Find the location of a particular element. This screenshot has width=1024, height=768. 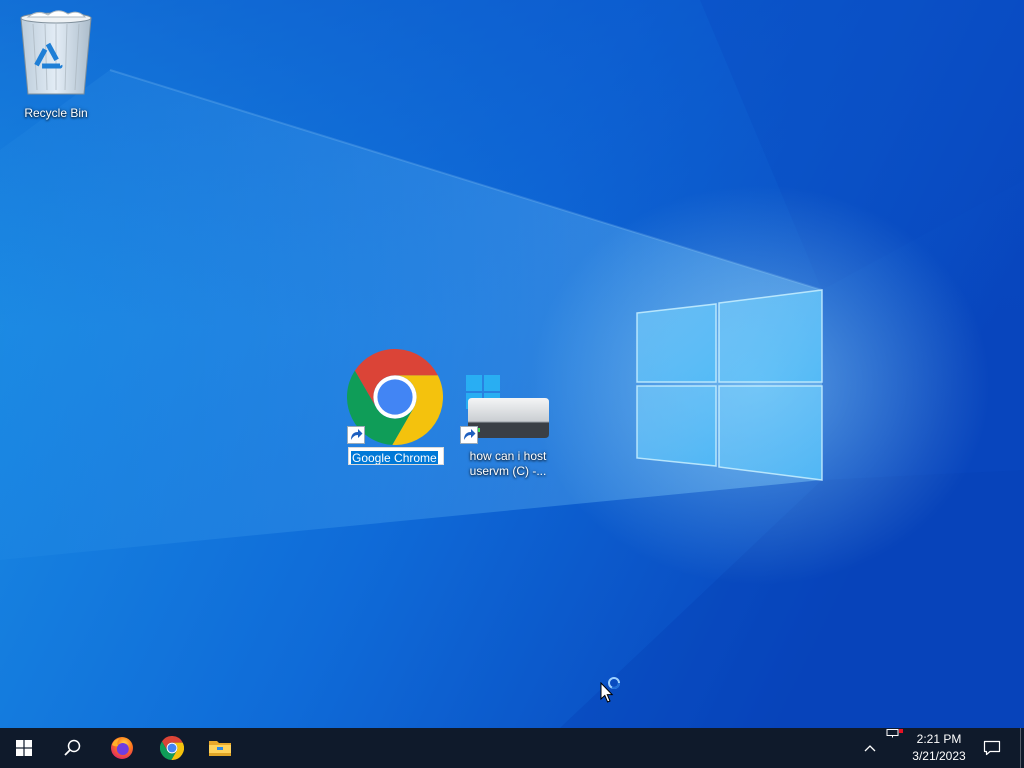

action-center-button is located at coordinates (992, 748).